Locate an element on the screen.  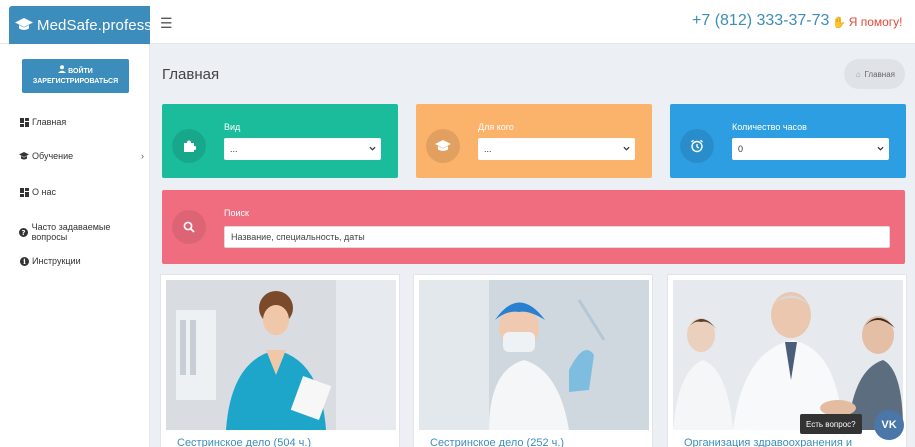
sidebar-item-label: Инструкции is located at coordinates (56, 261).